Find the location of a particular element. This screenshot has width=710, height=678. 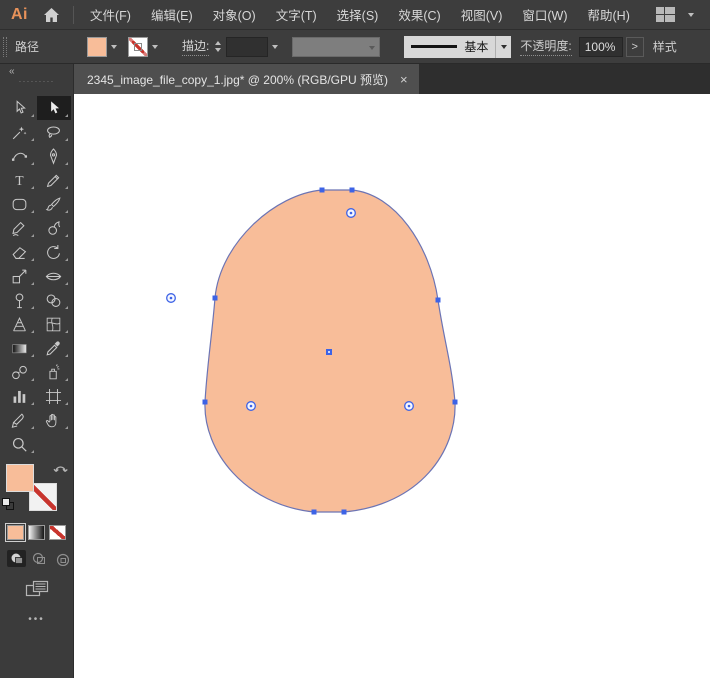

lasso-tool is located at coordinates (54, 132).